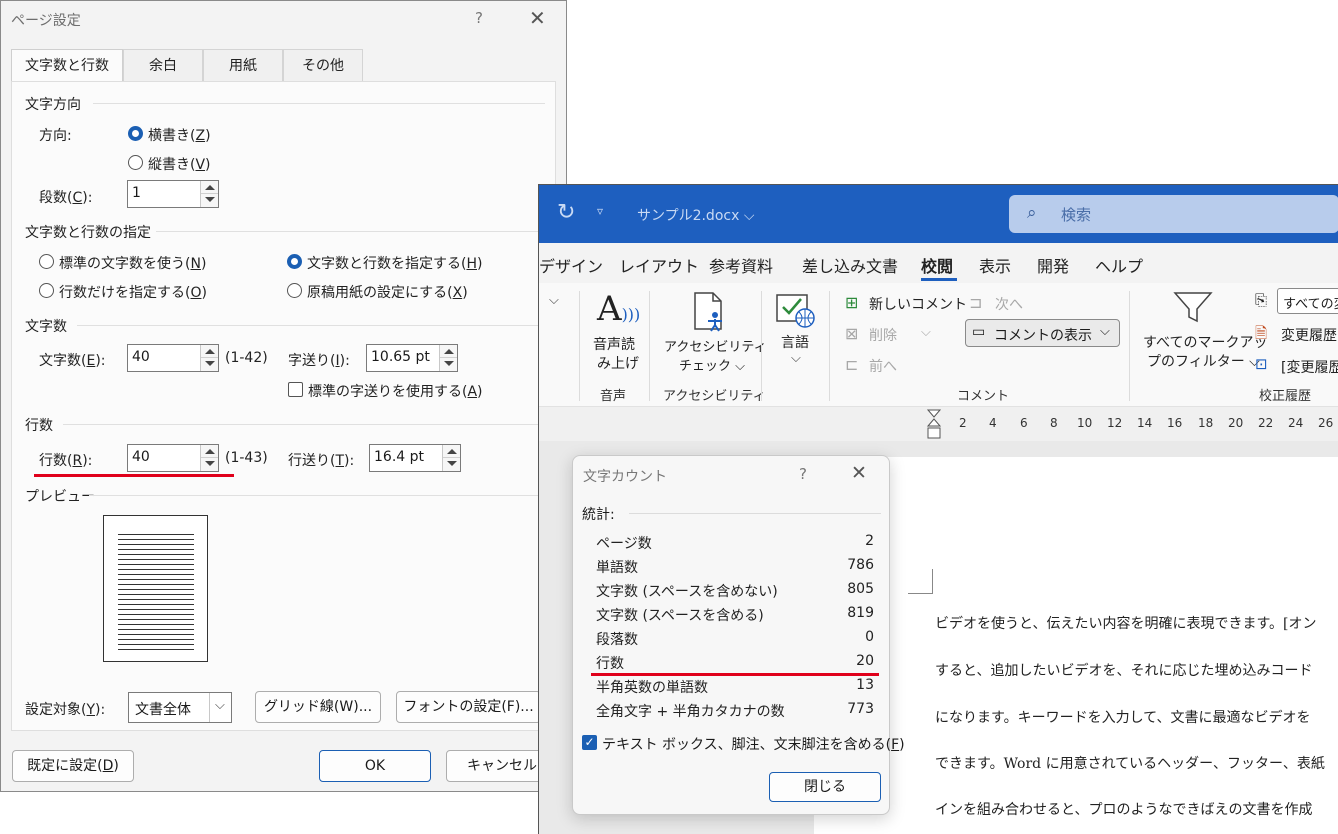 This screenshot has width=1338, height=834. I want to click on columns-value: 1, so click(136, 193).